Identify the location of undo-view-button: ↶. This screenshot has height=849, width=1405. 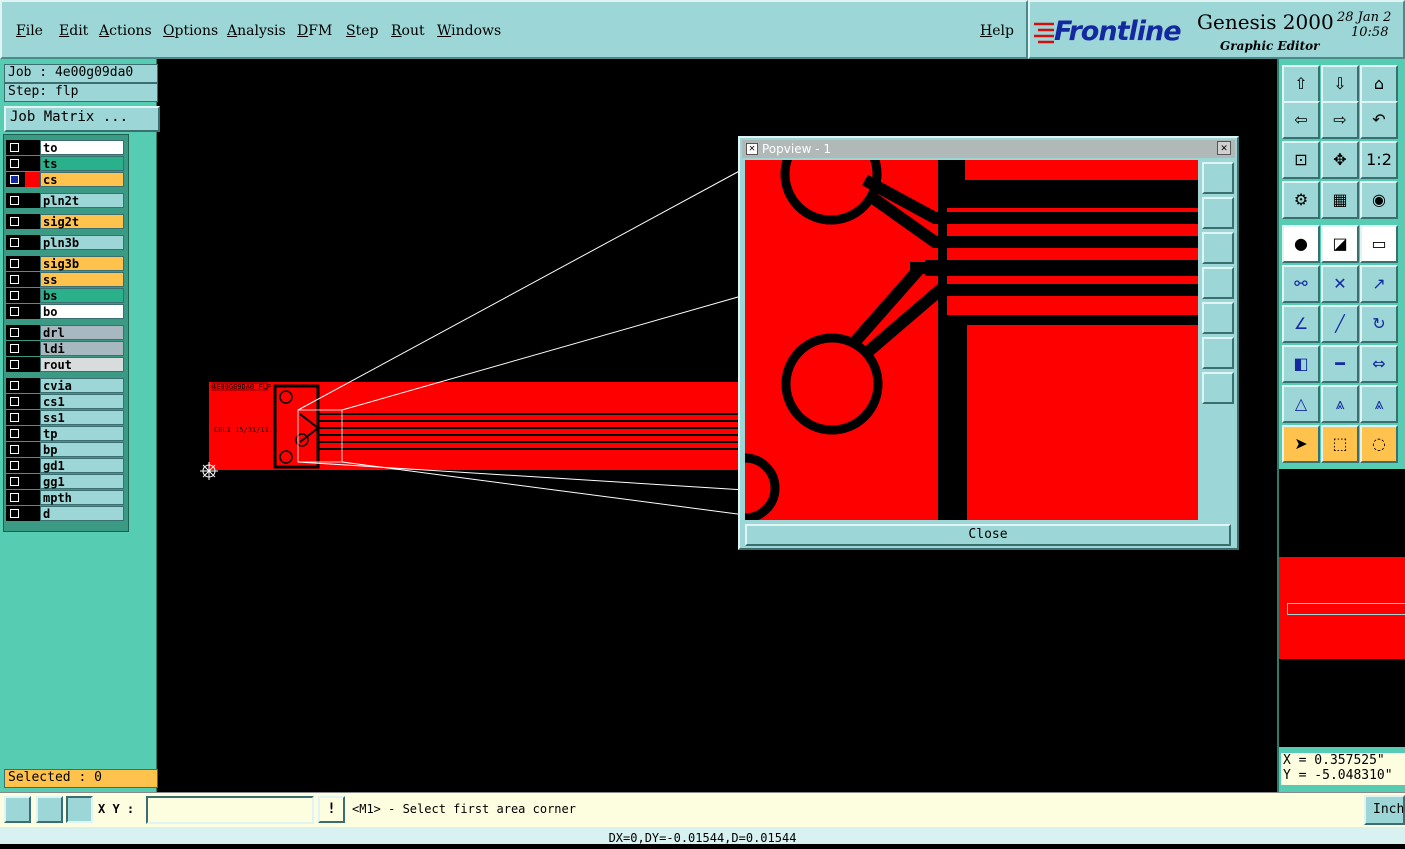
(1379, 120).